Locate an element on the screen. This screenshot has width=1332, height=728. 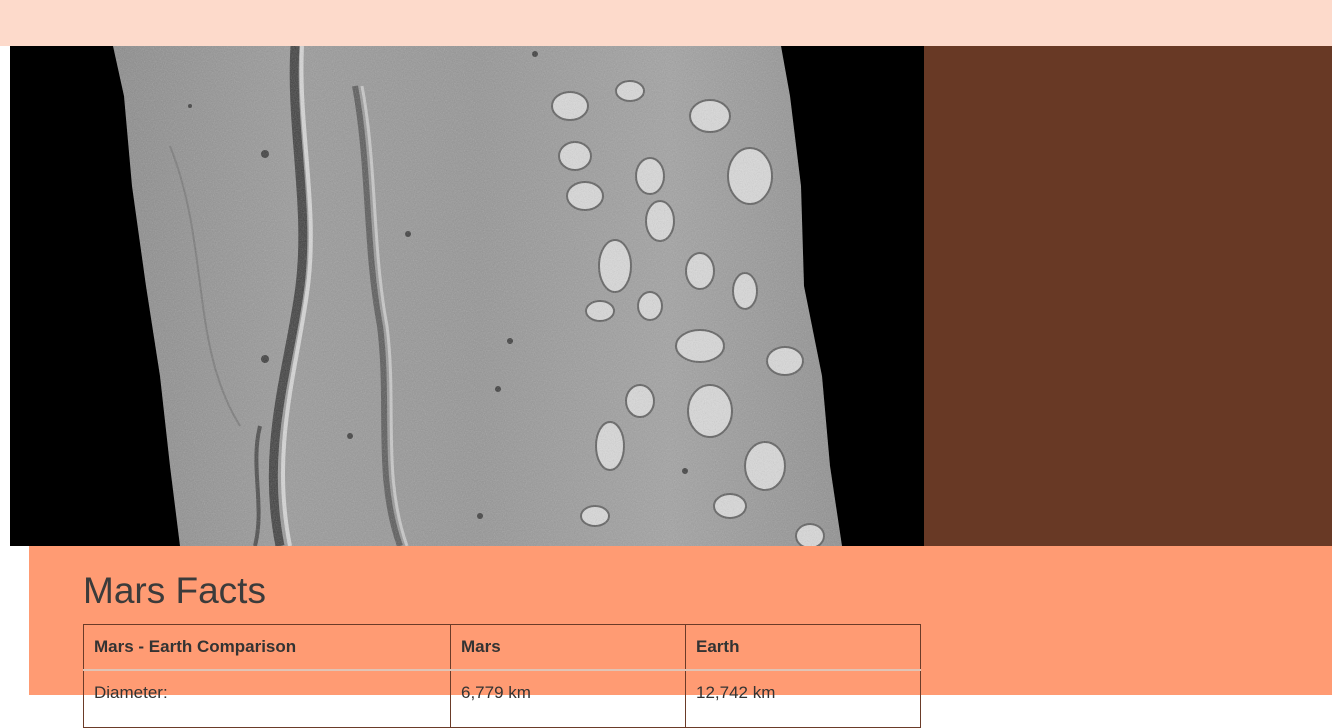
header-comparison: Mars - Earth Comparison is located at coordinates (267, 647).